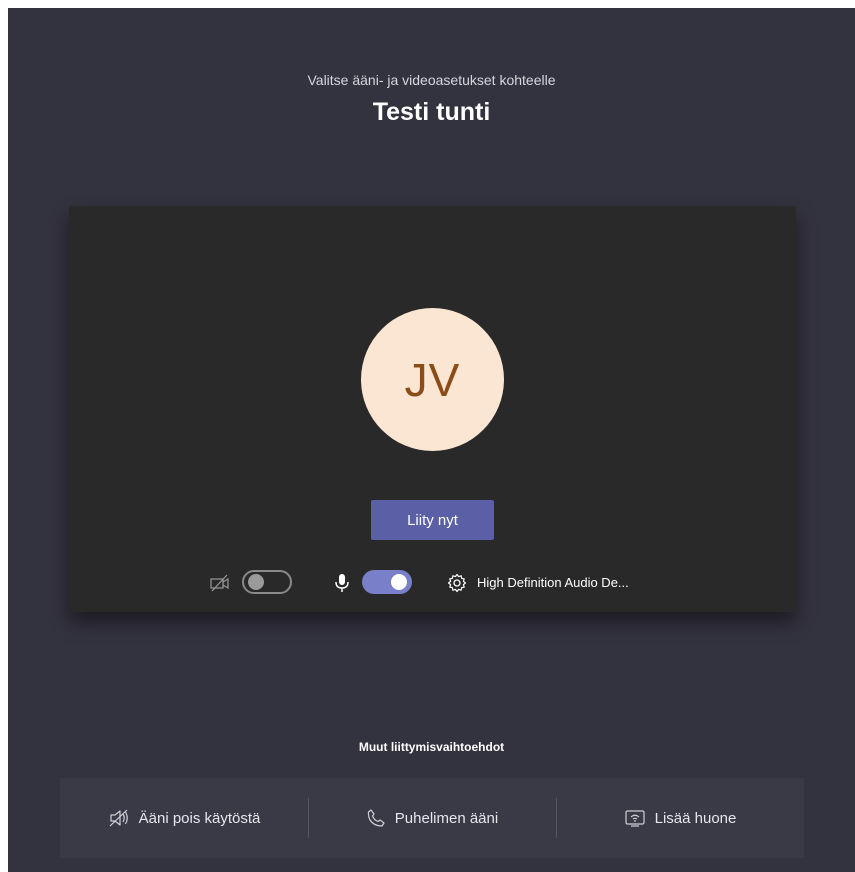 The width and height of the screenshot is (855, 872). What do you see at coordinates (457, 583) in the screenshot?
I see `gear-icon` at bounding box center [457, 583].